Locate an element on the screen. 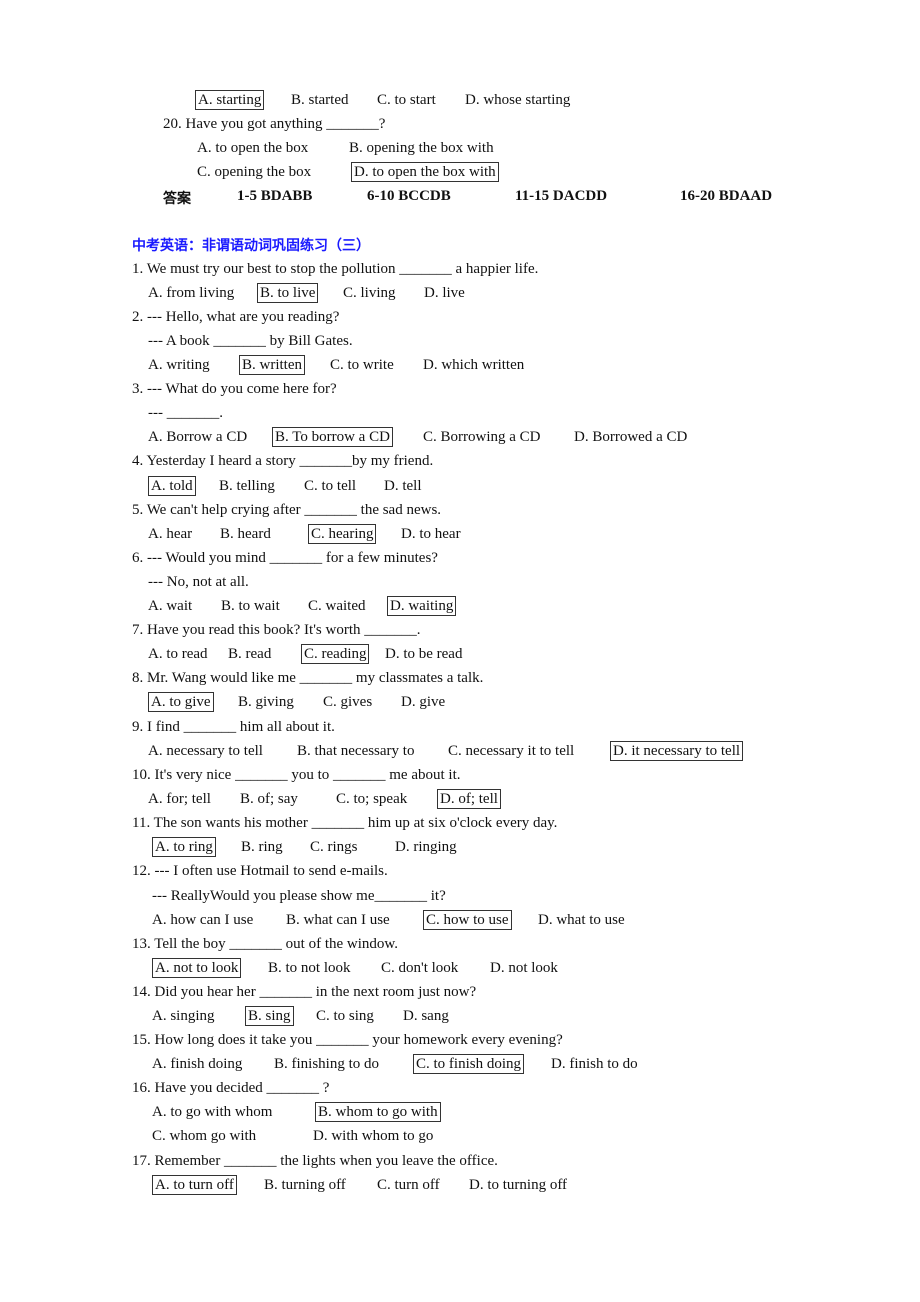 The width and height of the screenshot is (920, 1302). option-c-answer: C. to finish doing is located at coordinates (468, 1064).